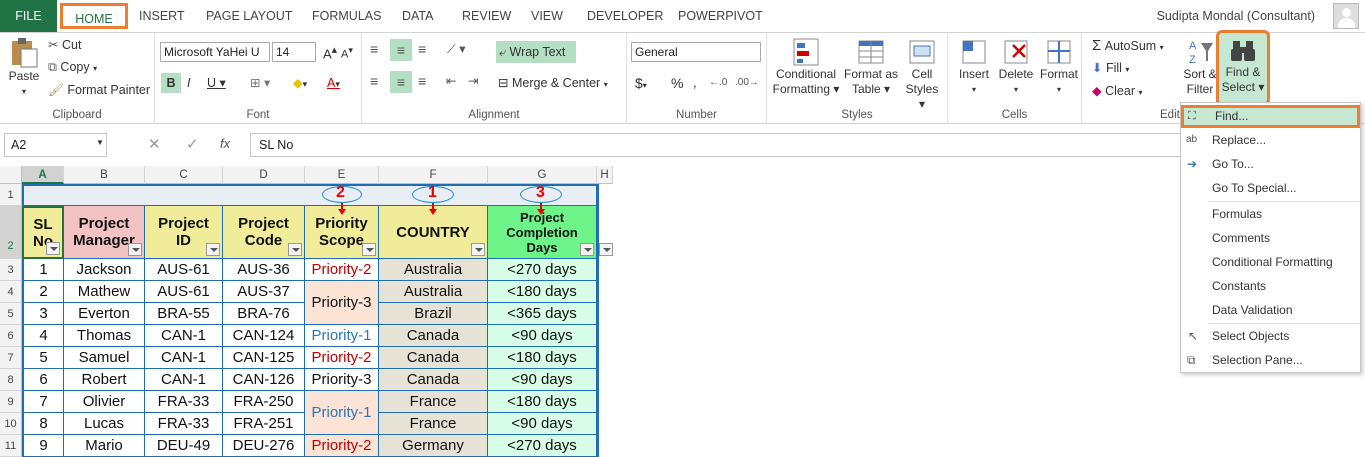  What do you see at coordinates (333, 83) in the screenshot?
I see `font-color-icon: A▾` at bounding box center [333, 83].